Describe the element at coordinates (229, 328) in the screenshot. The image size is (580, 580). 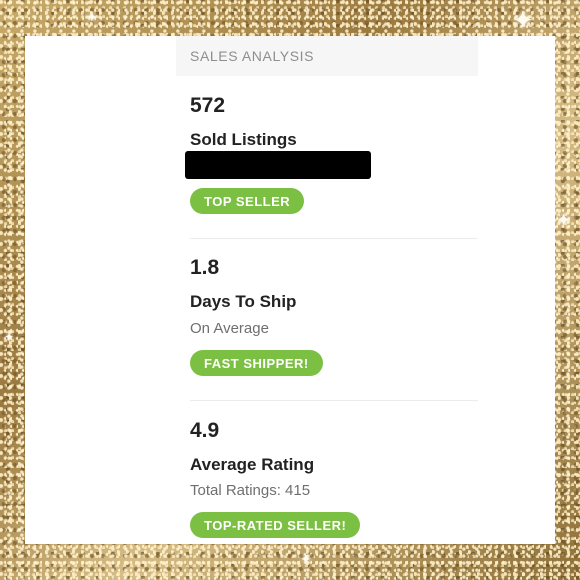
I see `days-to-ship-sub: On Average` at that location.